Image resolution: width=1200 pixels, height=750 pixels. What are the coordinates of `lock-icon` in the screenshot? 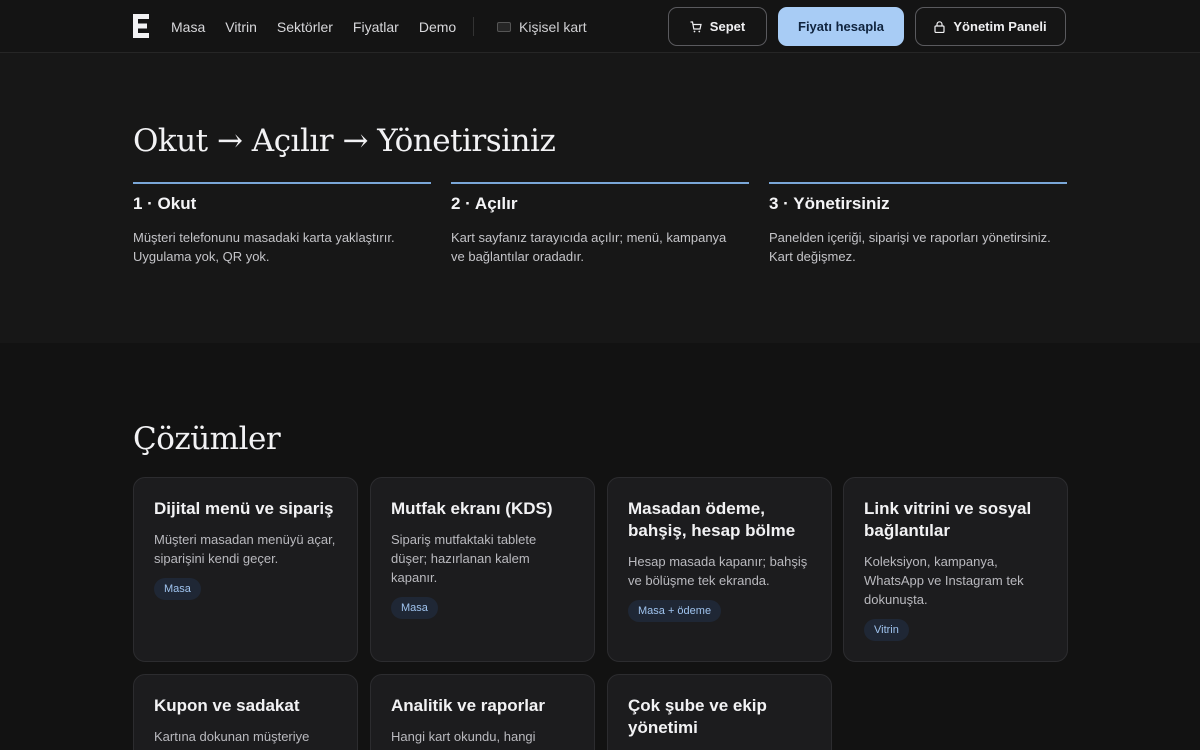 It's located at (939, 26).